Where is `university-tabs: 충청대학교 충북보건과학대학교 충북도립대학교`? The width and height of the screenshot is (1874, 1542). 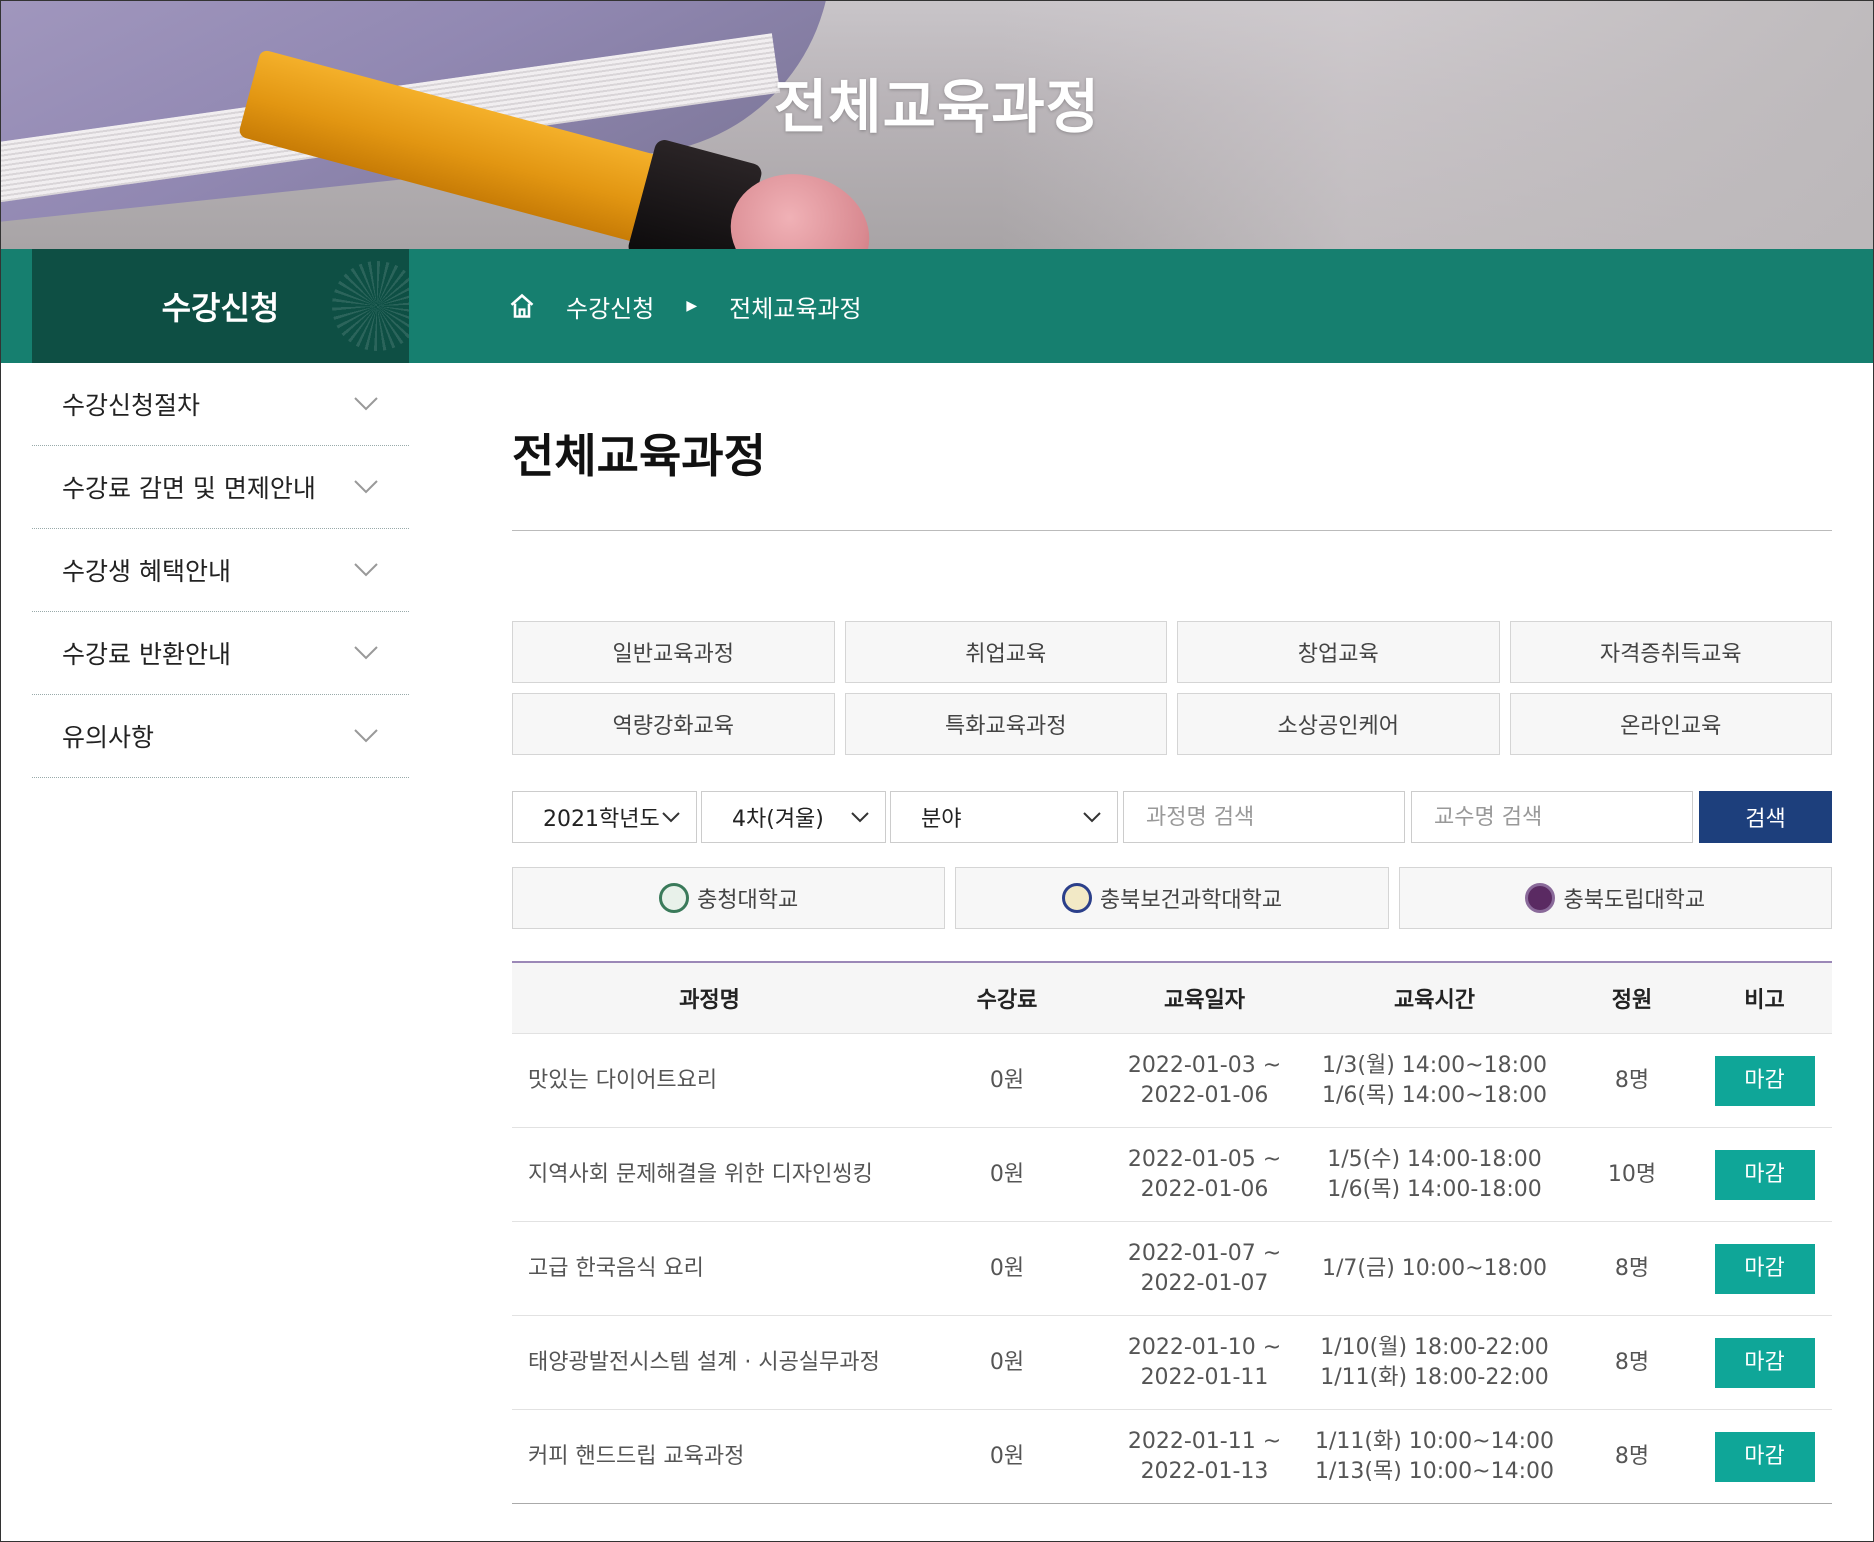
university-tabs: 충청대학교 충북보건과학대학교 충북도립대학교 is located at coordinates (1172, 898).